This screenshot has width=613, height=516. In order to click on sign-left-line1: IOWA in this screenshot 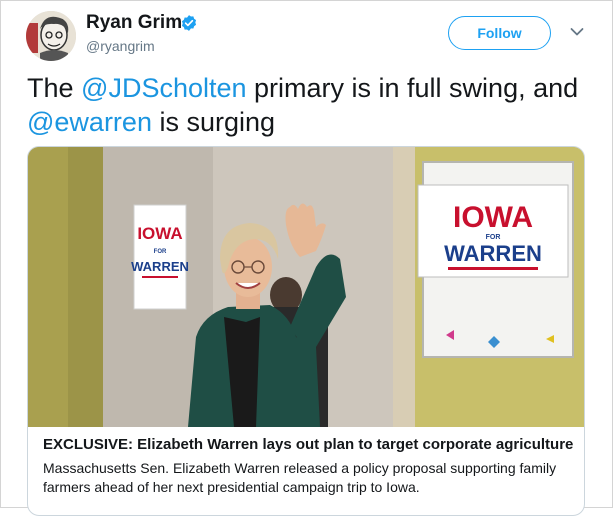, I will do `click(159, 233)`.